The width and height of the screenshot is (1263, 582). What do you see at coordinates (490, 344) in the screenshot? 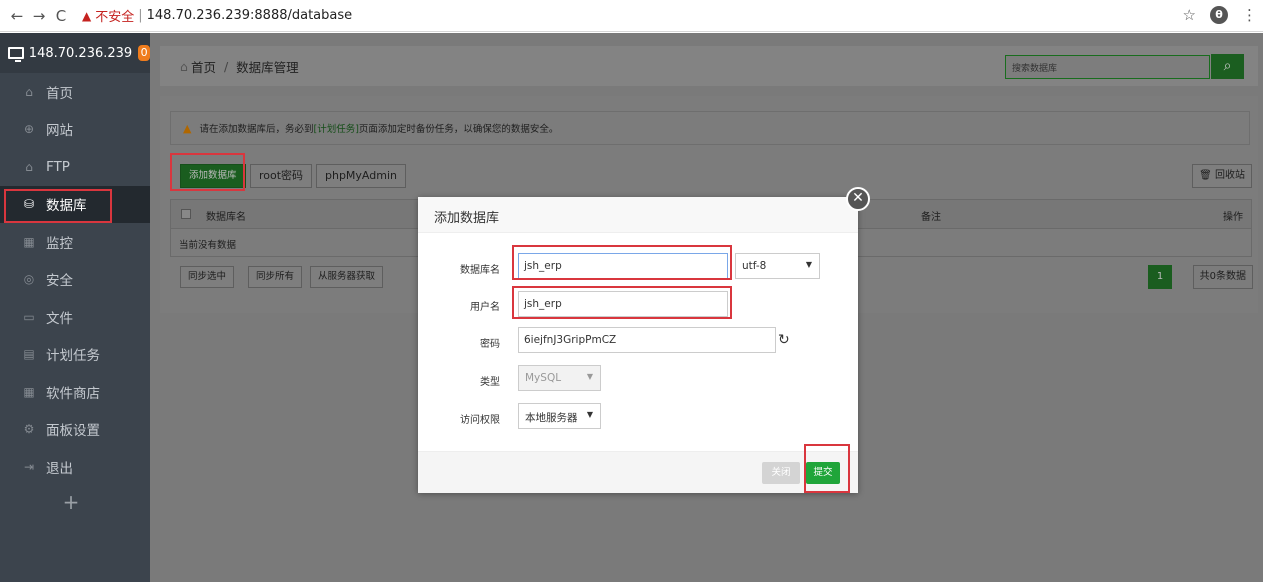
I see `password-label: 密码` at bounding box center [490, 344].